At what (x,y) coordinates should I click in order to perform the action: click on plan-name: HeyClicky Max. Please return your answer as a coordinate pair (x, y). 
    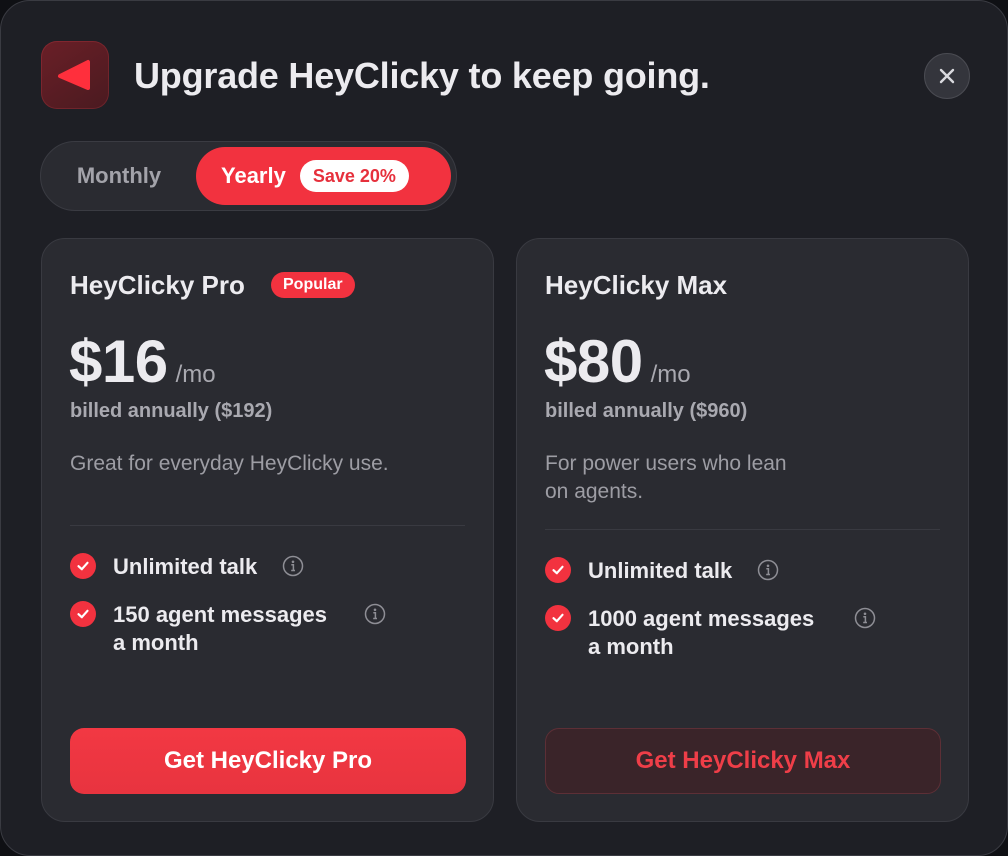
    Looking at the image, I should click on (636, 285).